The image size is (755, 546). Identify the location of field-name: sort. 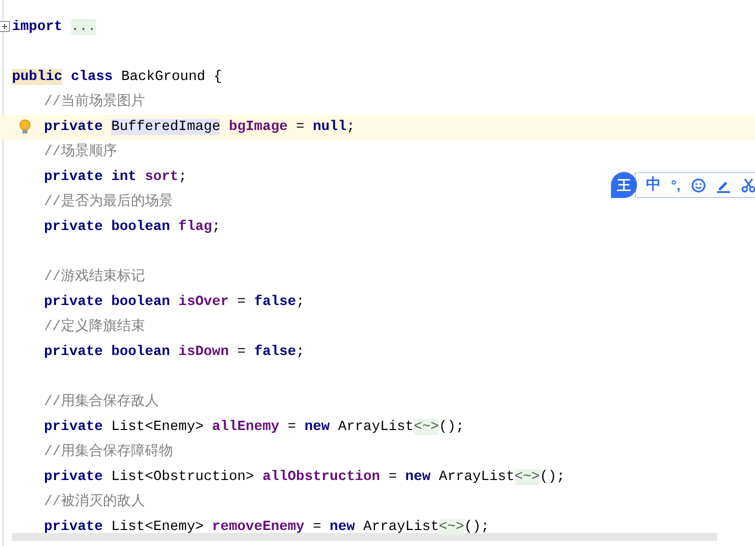
(161, 177).